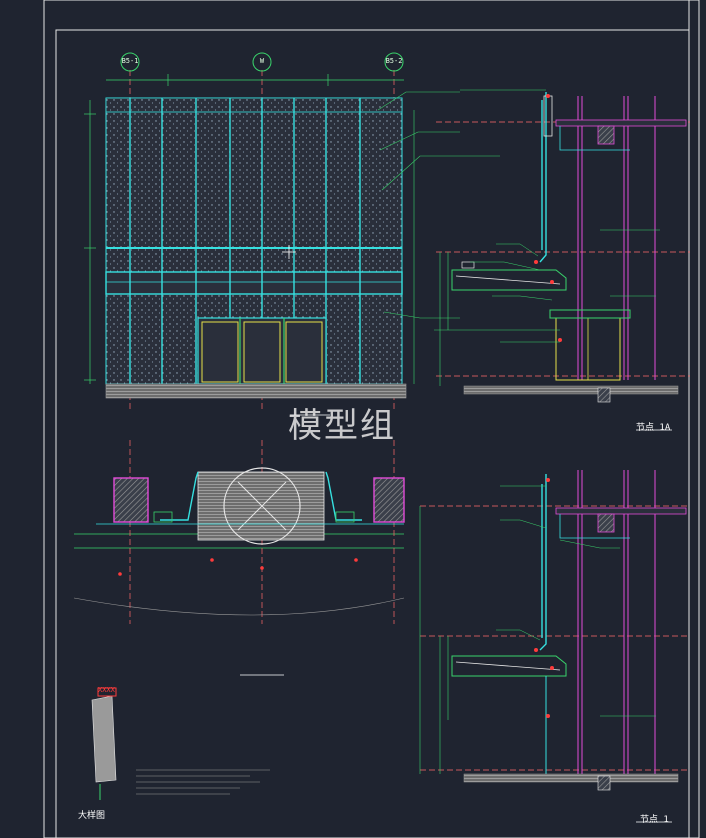 The width and height of the screenshot is (706, 838). Describe the element at coordinates (180, 743) in the screenshot. I see `key-detail` at that location.